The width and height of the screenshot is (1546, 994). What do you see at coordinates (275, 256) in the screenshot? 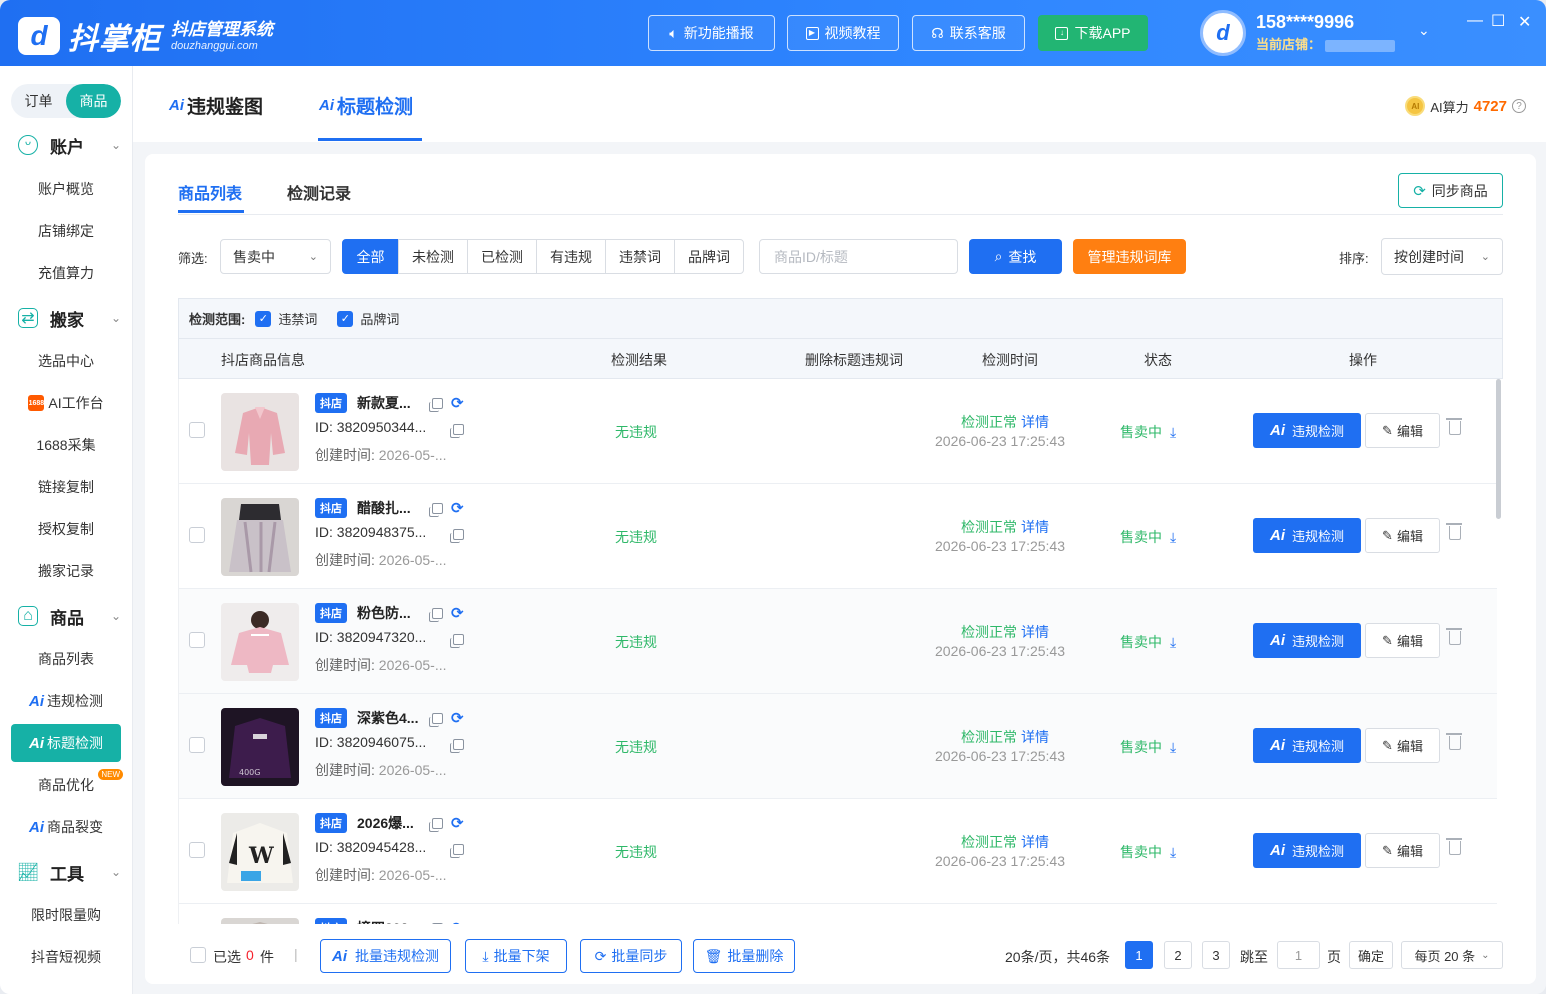
I see `status-select: 售卖中 ⌄` at bounding box center [275, 256].